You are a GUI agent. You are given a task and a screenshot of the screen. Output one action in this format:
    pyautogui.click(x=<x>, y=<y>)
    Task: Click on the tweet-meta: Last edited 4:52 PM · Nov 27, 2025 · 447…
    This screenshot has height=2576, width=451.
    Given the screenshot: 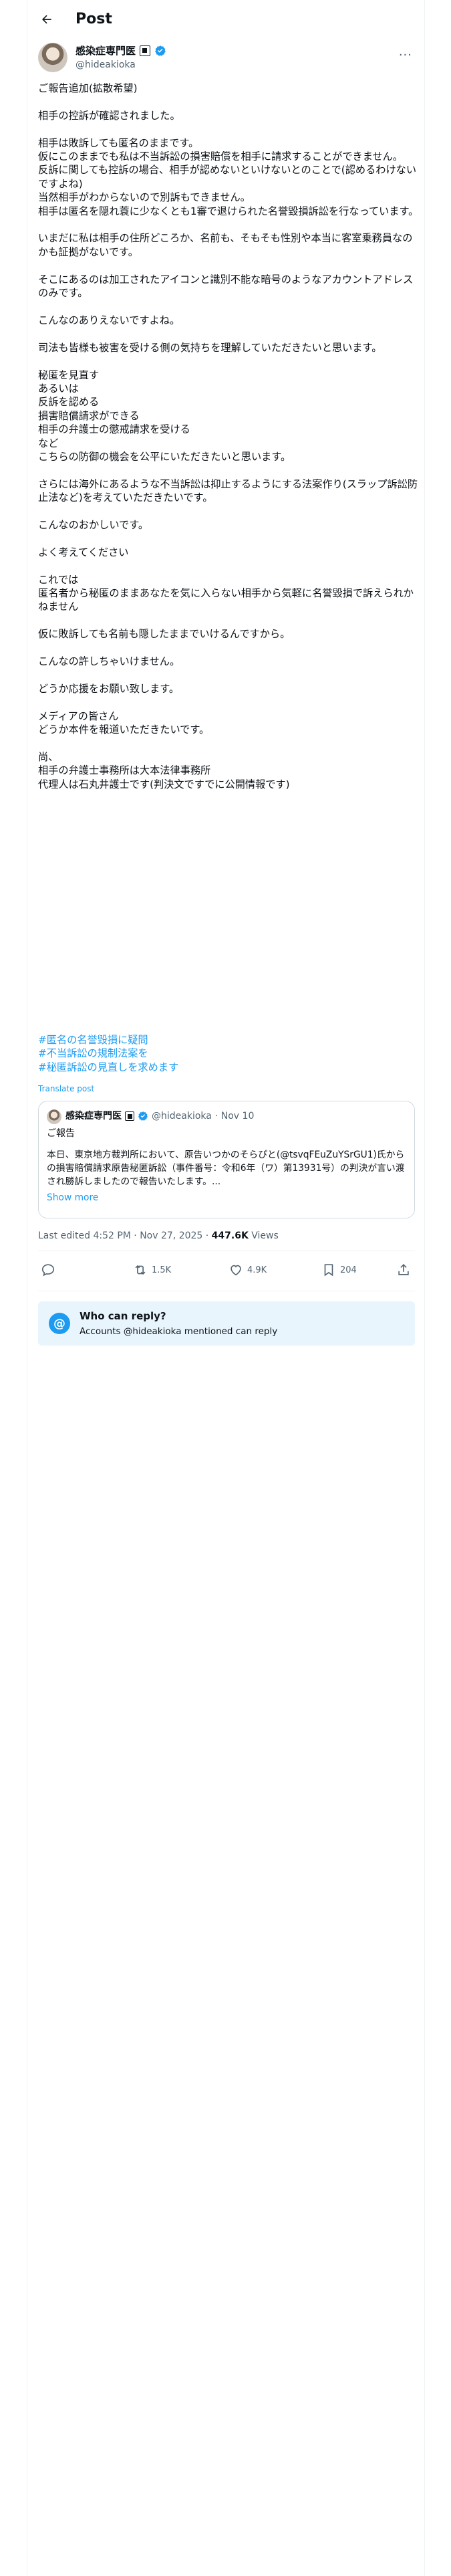 What is the action you would take?
    pyautogui.click(x=158, y=1236)
    